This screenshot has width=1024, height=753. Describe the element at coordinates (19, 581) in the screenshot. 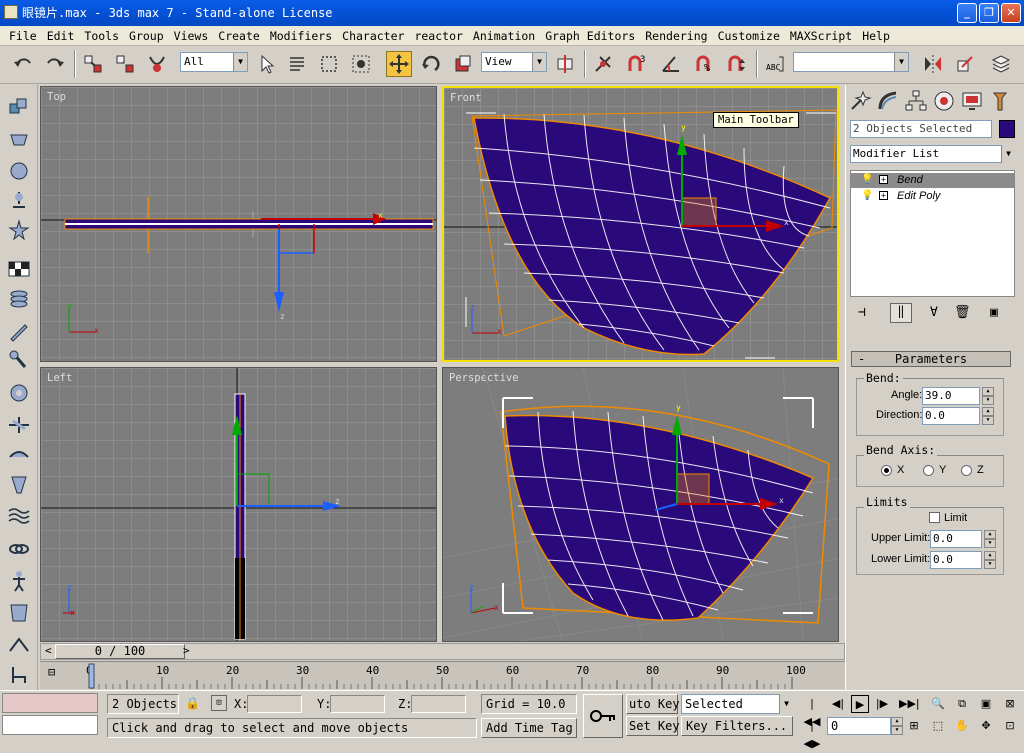

I see `character-tab-icon` at that location.